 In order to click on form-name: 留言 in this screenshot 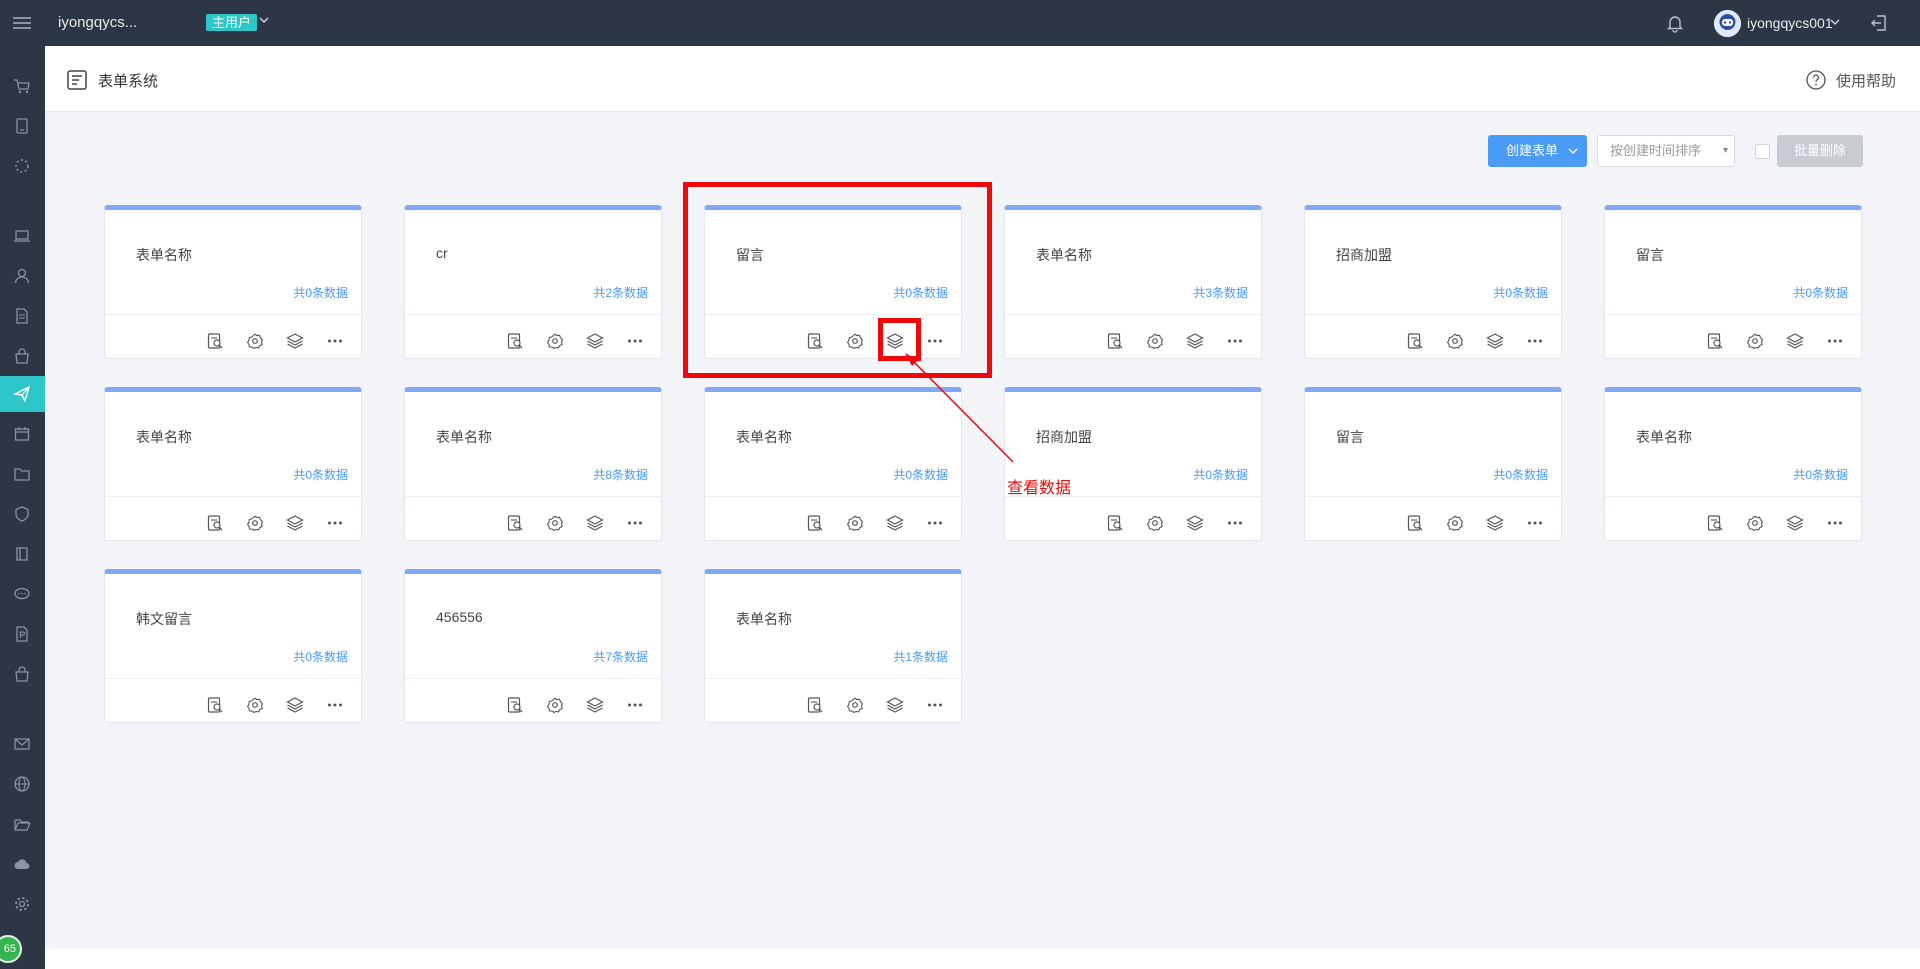, I will do `click(1650, 255)`.